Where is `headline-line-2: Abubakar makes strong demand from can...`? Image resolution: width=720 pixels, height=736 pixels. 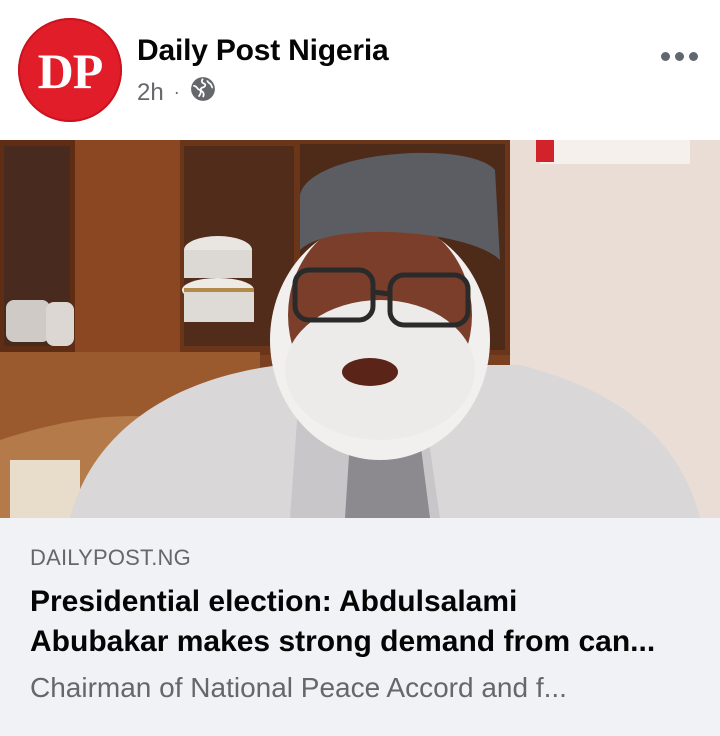
headline-line-2: Abubakar makes strong demand from can... is located at coordinates (343, 641).